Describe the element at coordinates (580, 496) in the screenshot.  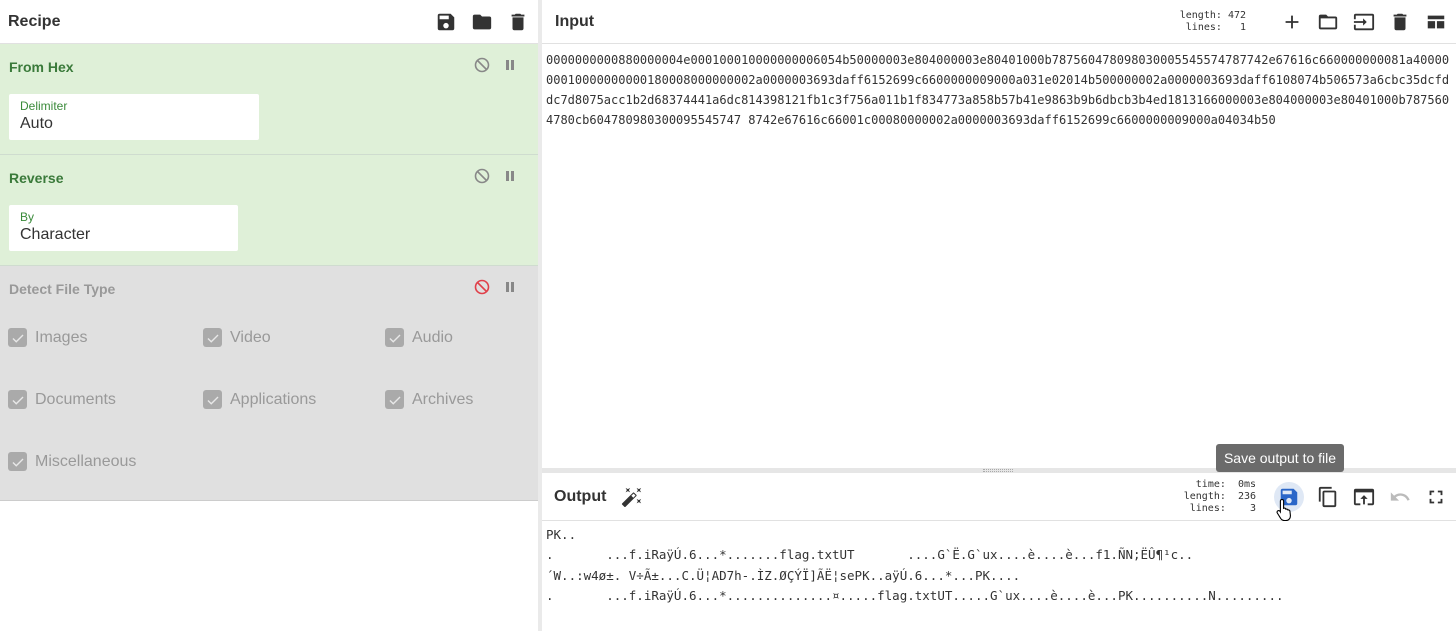
I see `output-title: Output` at that location.